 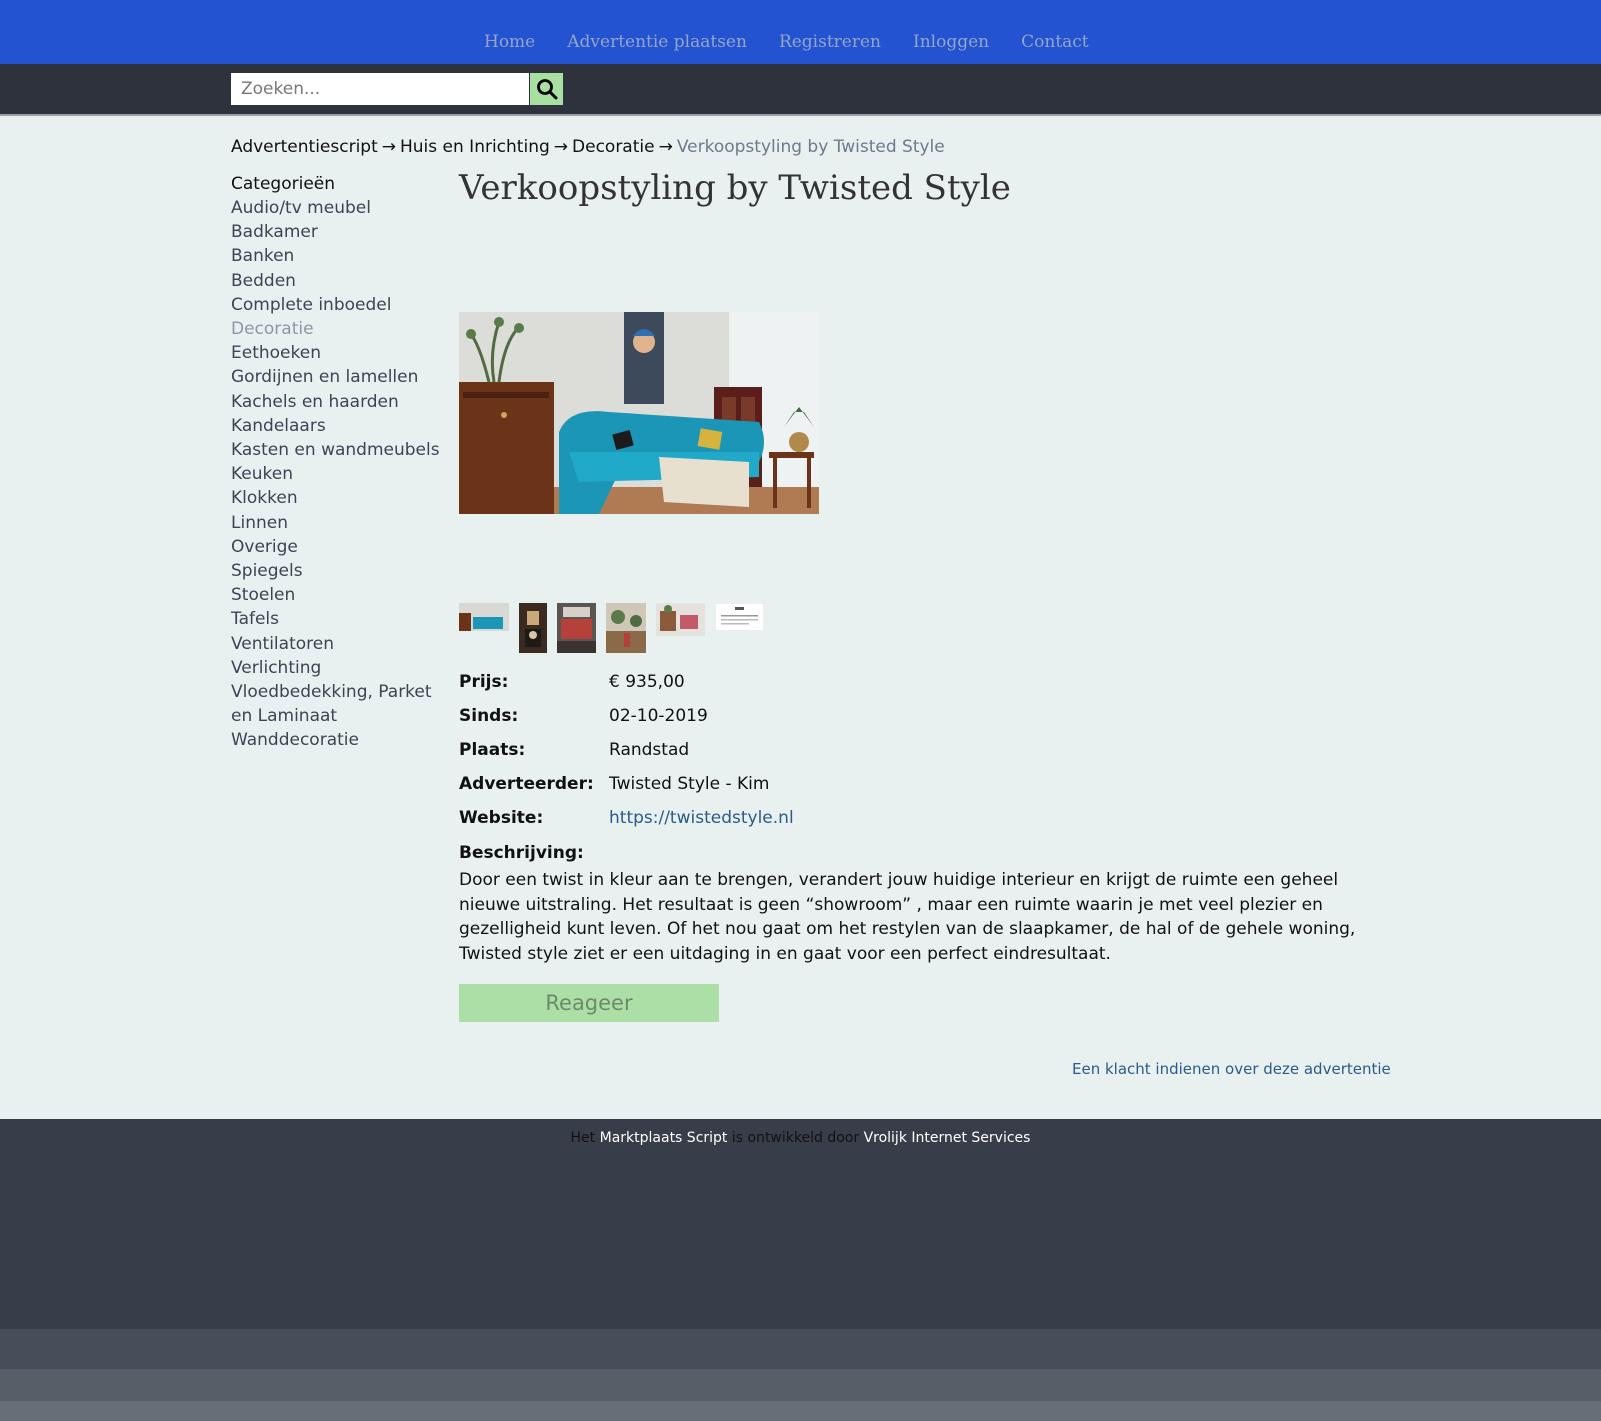 I want to click on website-label: Website:, so click(x=501, y=818).